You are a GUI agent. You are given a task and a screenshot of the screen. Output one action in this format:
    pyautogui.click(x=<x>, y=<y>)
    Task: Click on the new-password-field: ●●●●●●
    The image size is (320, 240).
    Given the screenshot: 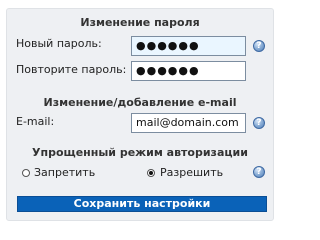 What is the action you would take?
    pyautogui.click(x=188, y=46)
    